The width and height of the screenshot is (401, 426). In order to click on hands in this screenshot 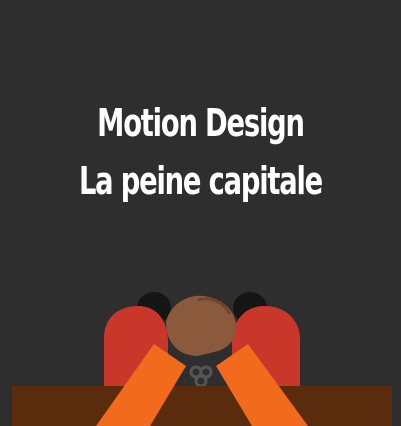, I will do `click(201, 325)`.